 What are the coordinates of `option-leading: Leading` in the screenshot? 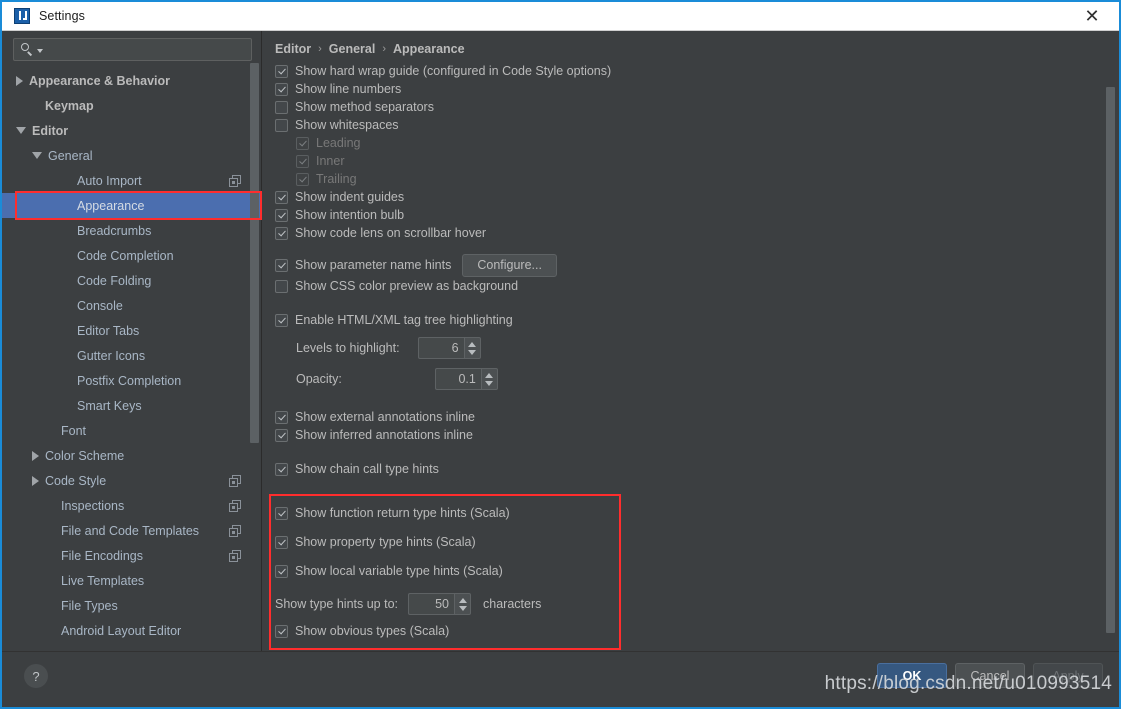 It's located at (697, 143).